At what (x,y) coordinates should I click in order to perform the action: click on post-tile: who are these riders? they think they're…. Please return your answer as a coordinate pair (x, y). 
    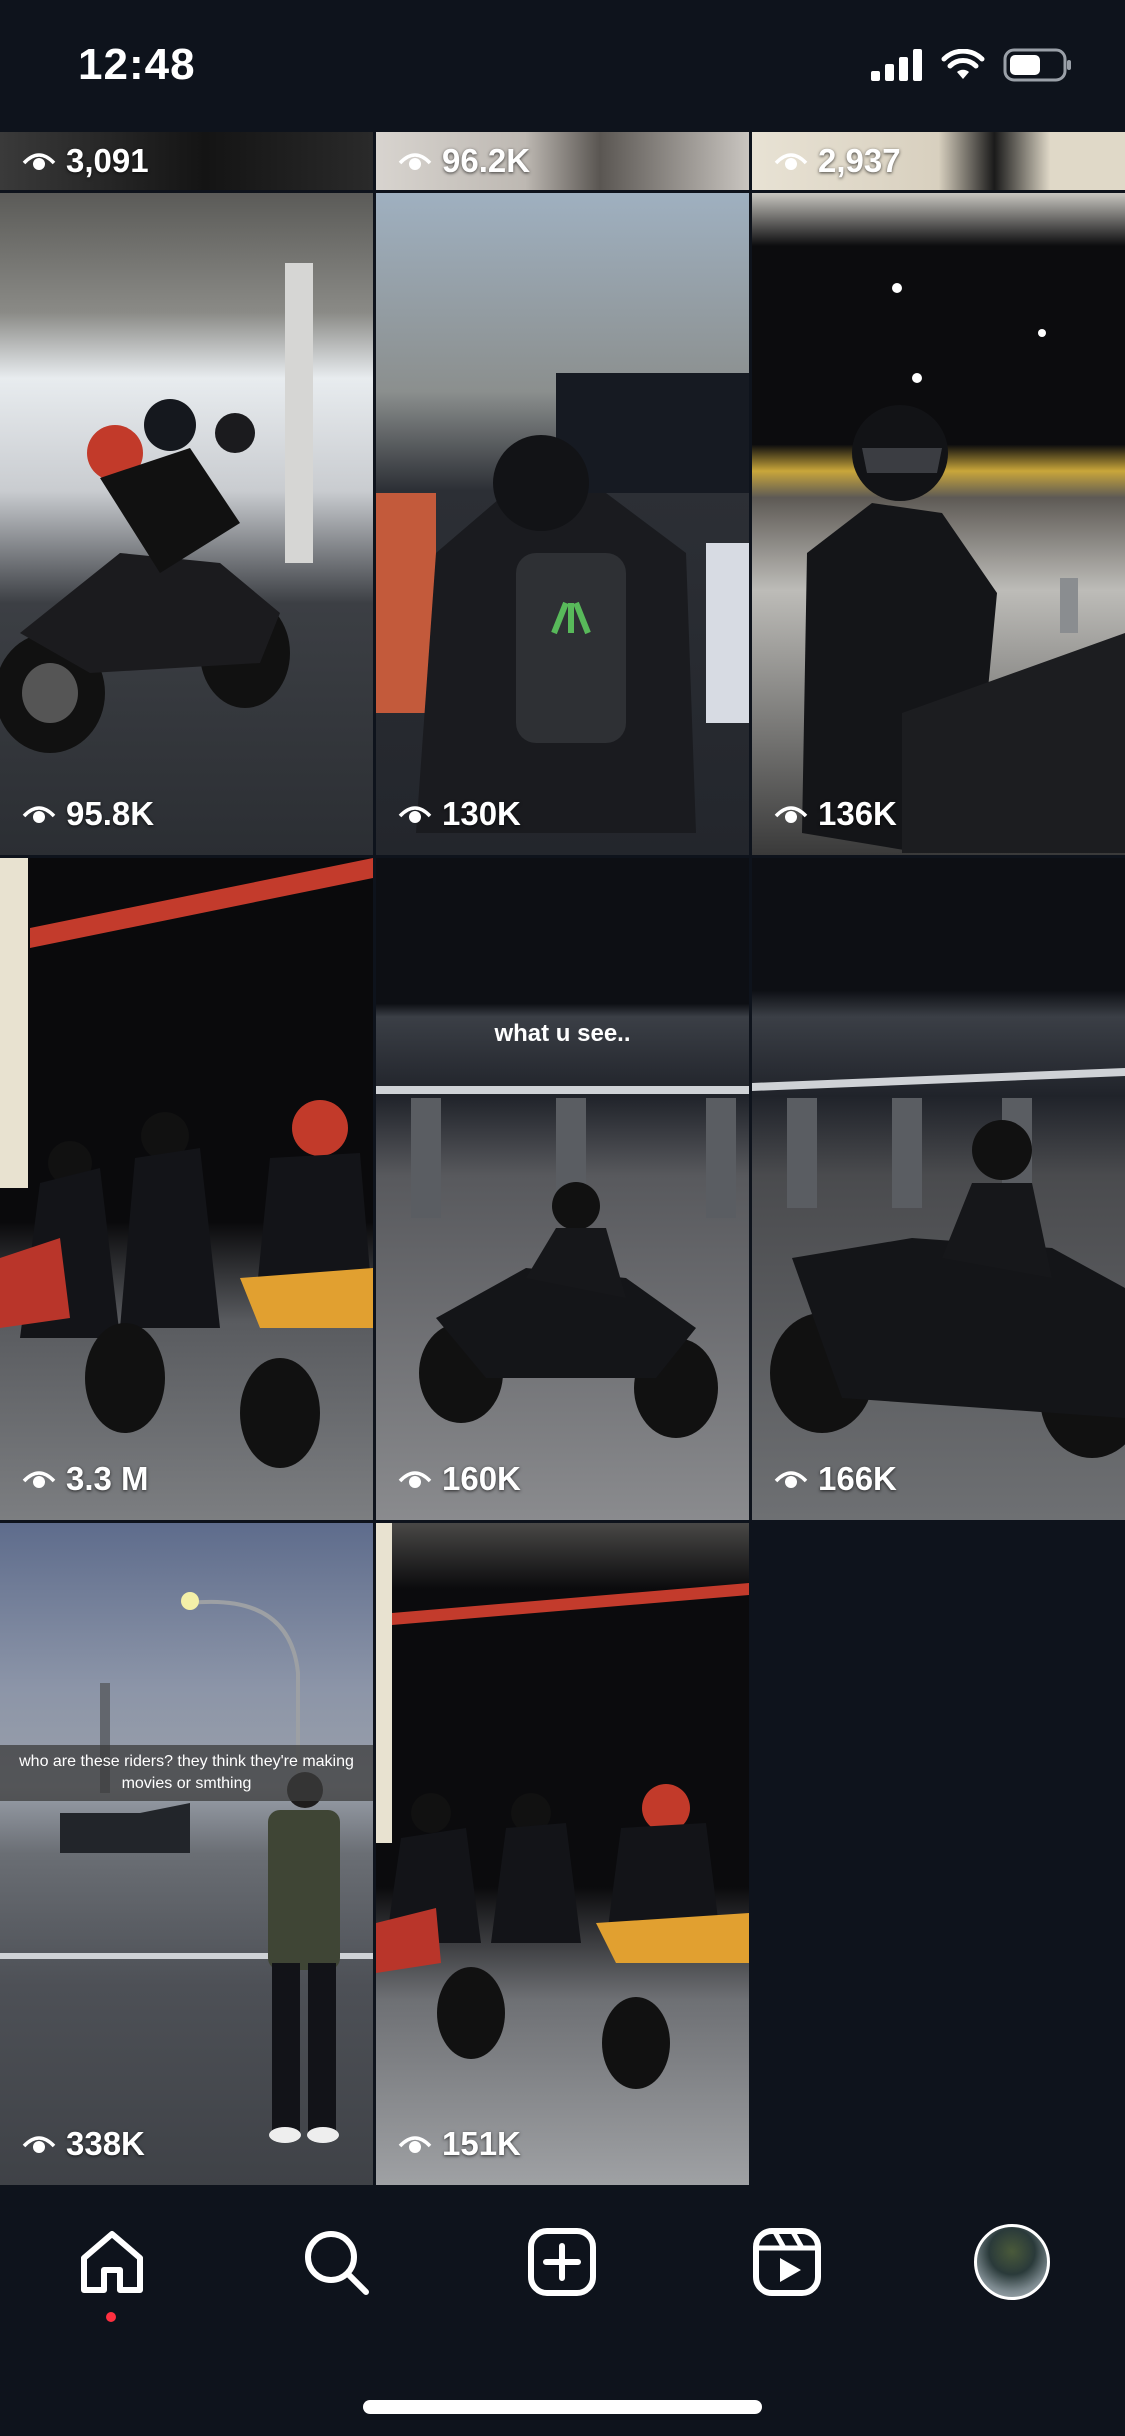
    Looking at the image, I should click on (186, 1854).